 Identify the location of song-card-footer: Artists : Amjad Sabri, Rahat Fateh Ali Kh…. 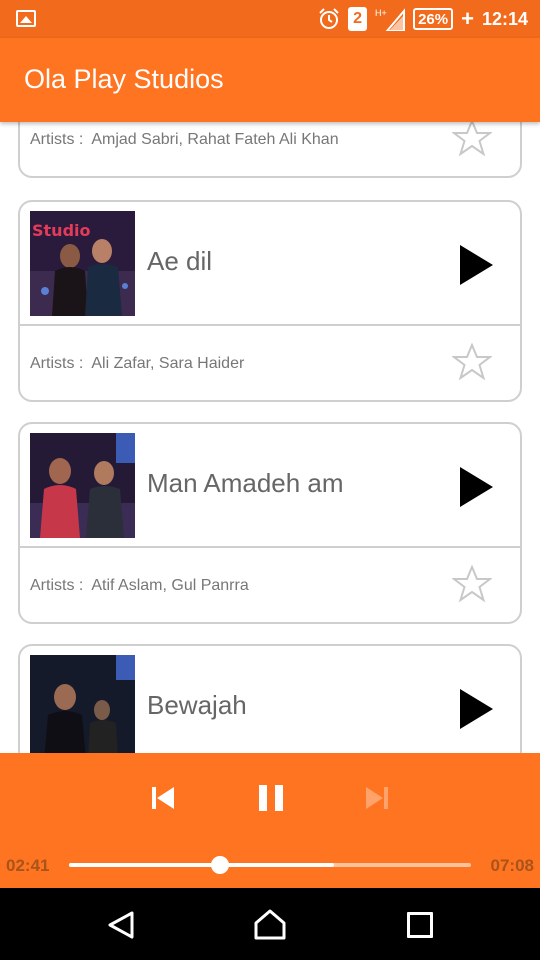
(270, 149).